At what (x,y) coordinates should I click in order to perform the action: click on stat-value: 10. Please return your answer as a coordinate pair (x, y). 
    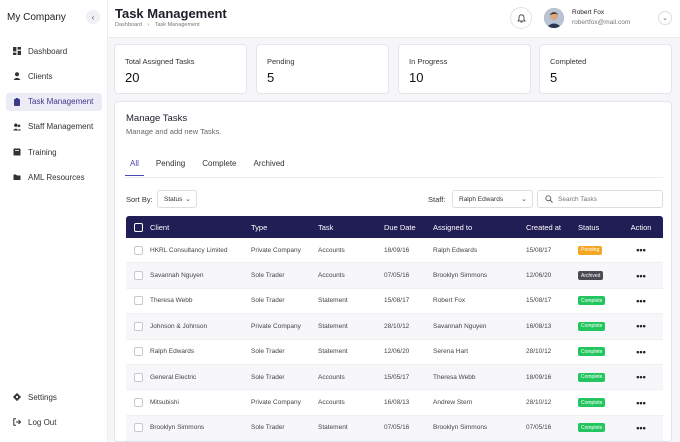
    Looking at the image, I should click on (416, 77).